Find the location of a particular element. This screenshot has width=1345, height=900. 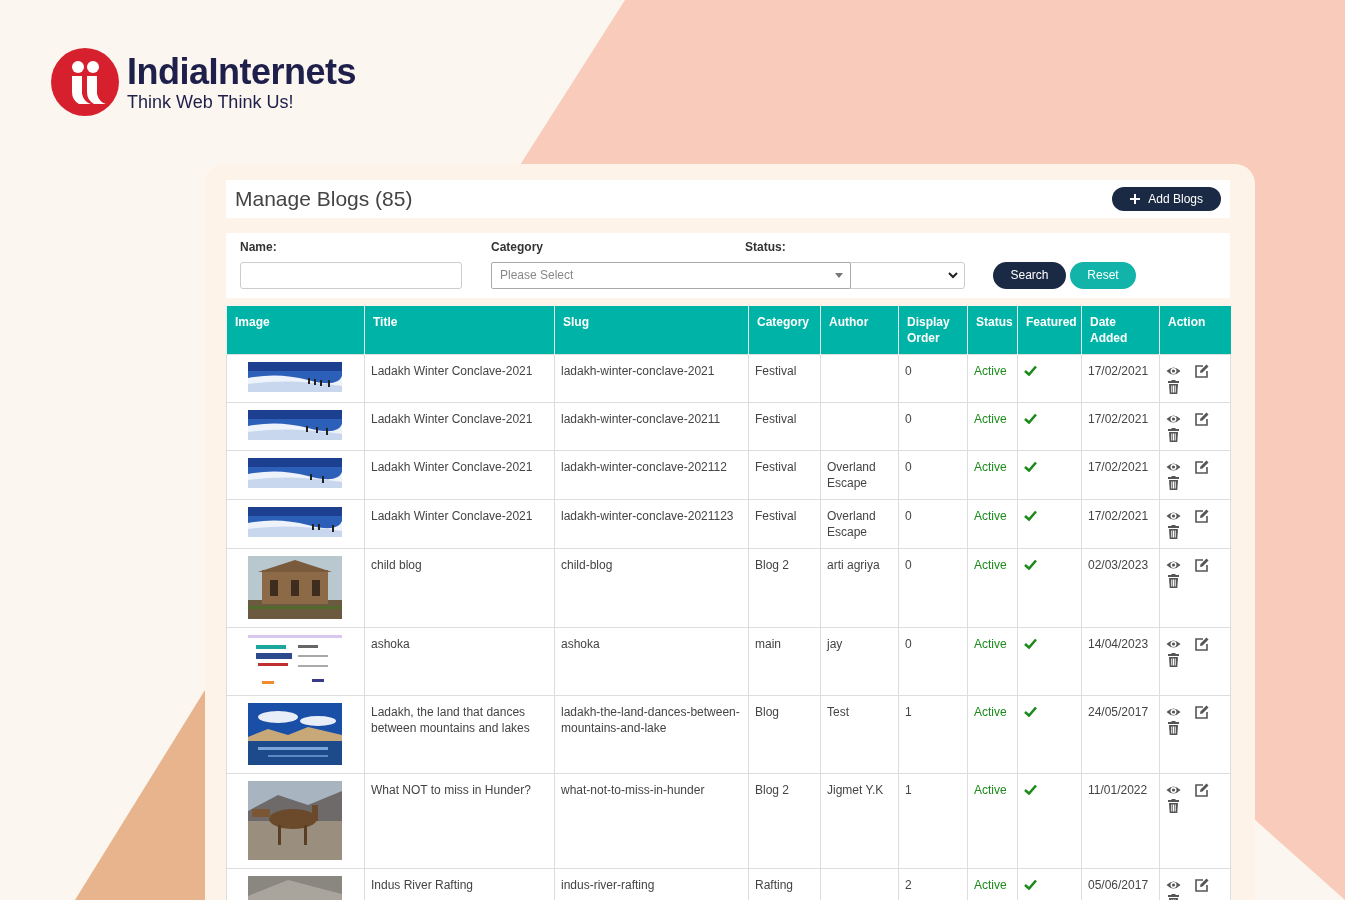

column-header: Status is located at coordinates (992, 330).